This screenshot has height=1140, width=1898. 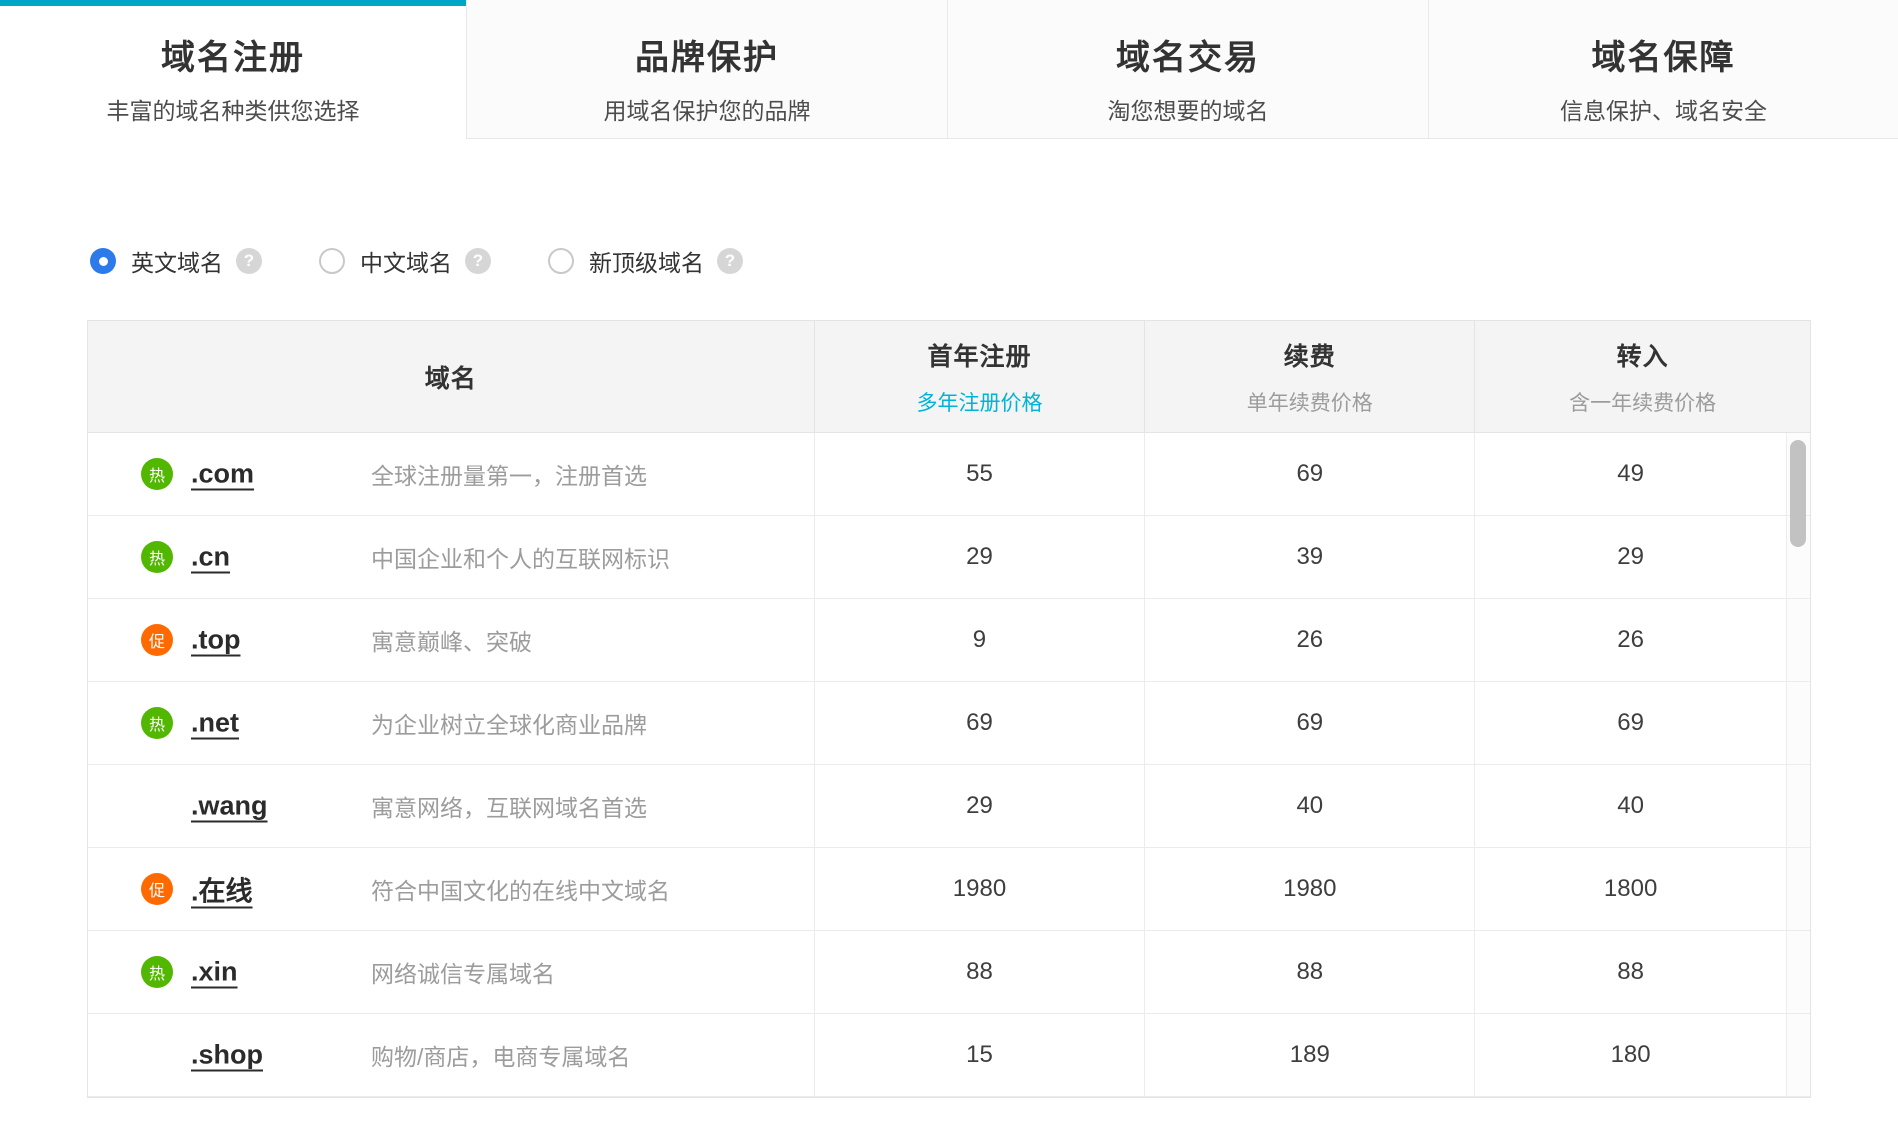 I want to click on domain-type-filters: 英文域名 ? 中文域名 ? 新顶级域名 ?, so click(x=416, y=261).